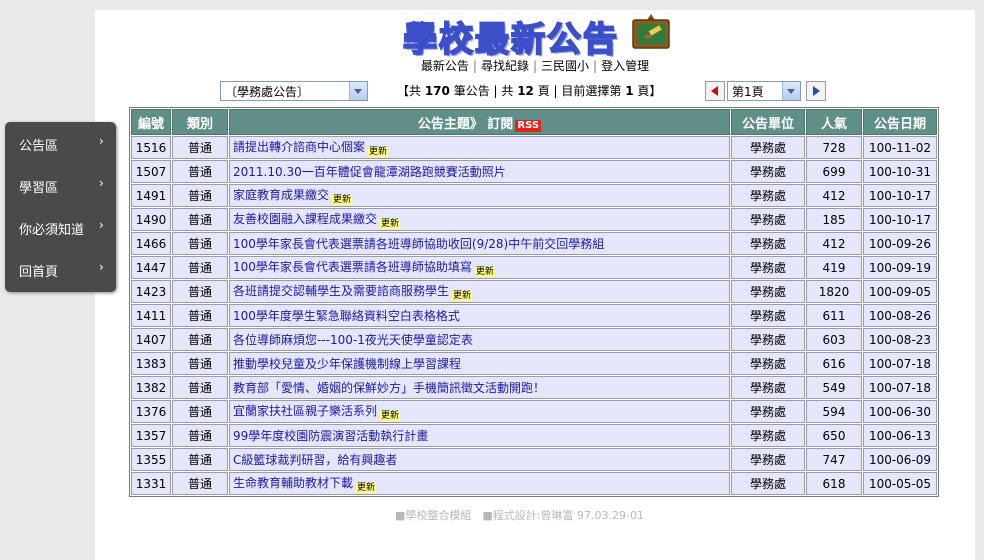 The height and width of the screenshot is (560, 984). What do you see at coordinates (352, 267) in the screenshot?
I see `notice-link: 100學年家長會代表選票請各班導師協助填寫` at bounding box center [352, 267].